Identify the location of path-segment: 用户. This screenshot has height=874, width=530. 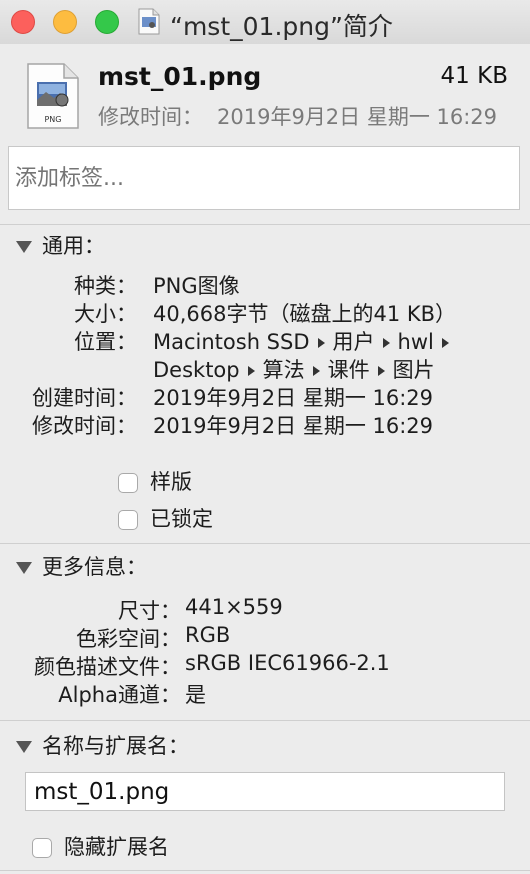
(353, 342).